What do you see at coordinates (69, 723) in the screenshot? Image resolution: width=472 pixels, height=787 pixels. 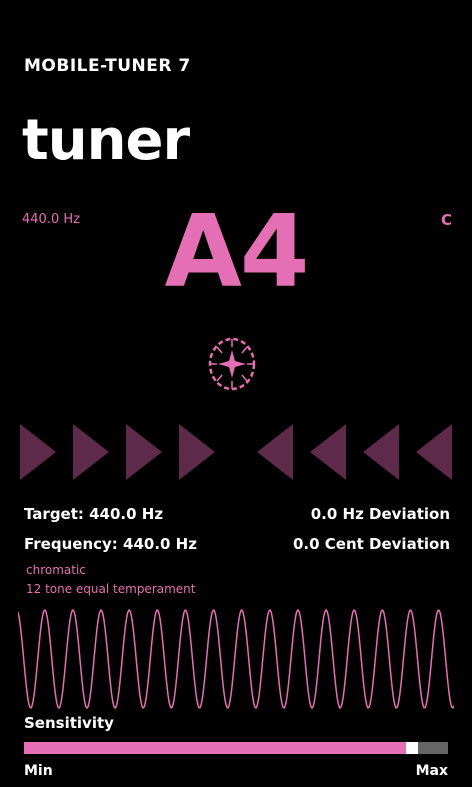 I see `sensitivity-label: Sensitivity` at bounding box center [69, 723].